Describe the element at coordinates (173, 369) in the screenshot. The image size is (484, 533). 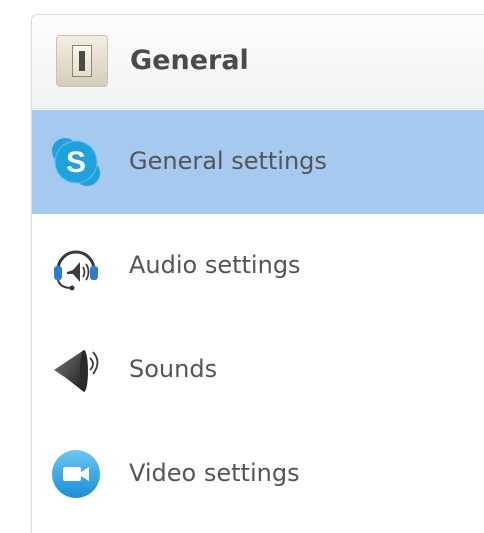
I see `menu-item-label: Sounds` at that location.